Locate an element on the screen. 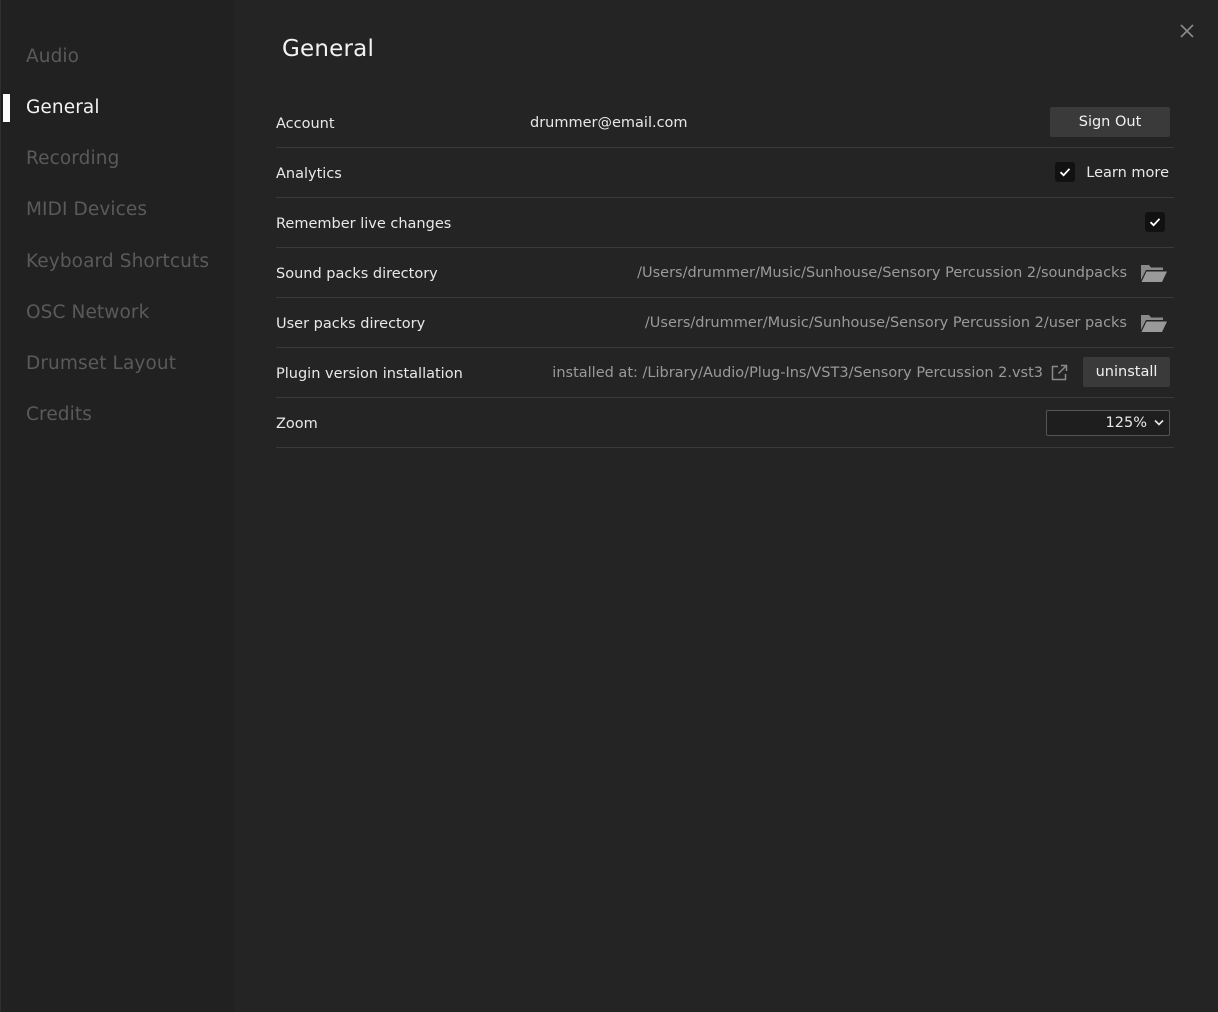 Image resolution: width=1218 pixels, height=1012 pixels. plugin-version-installation-label: Plugin version installation is located at coordinates (369, 374).